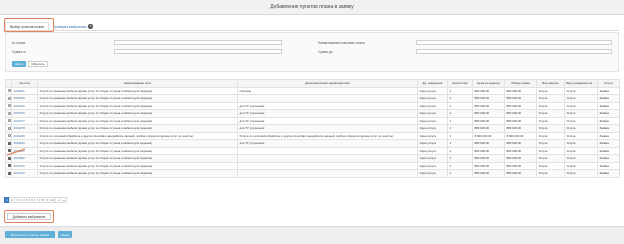 This screenshot has height=244, width=624. What do you see at coordinates (65, 234) in the screenshot?
I see `back-button: Назад` at bounding box center [65, 234].